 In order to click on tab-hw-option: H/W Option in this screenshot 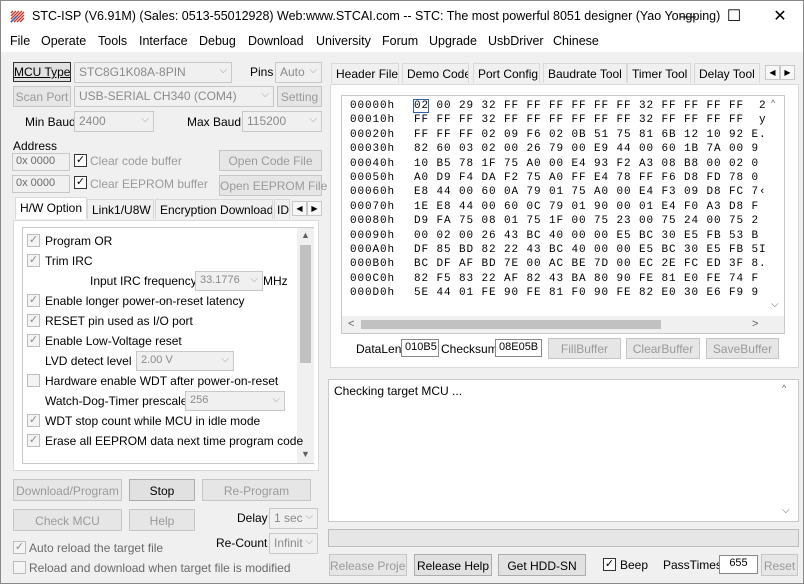, I will do `click(51, 208)`.